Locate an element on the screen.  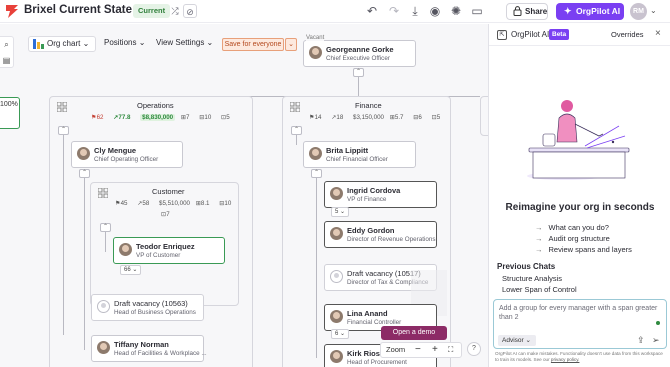
lightbulb-icon: ✺ is located at coordinates (456, 11).